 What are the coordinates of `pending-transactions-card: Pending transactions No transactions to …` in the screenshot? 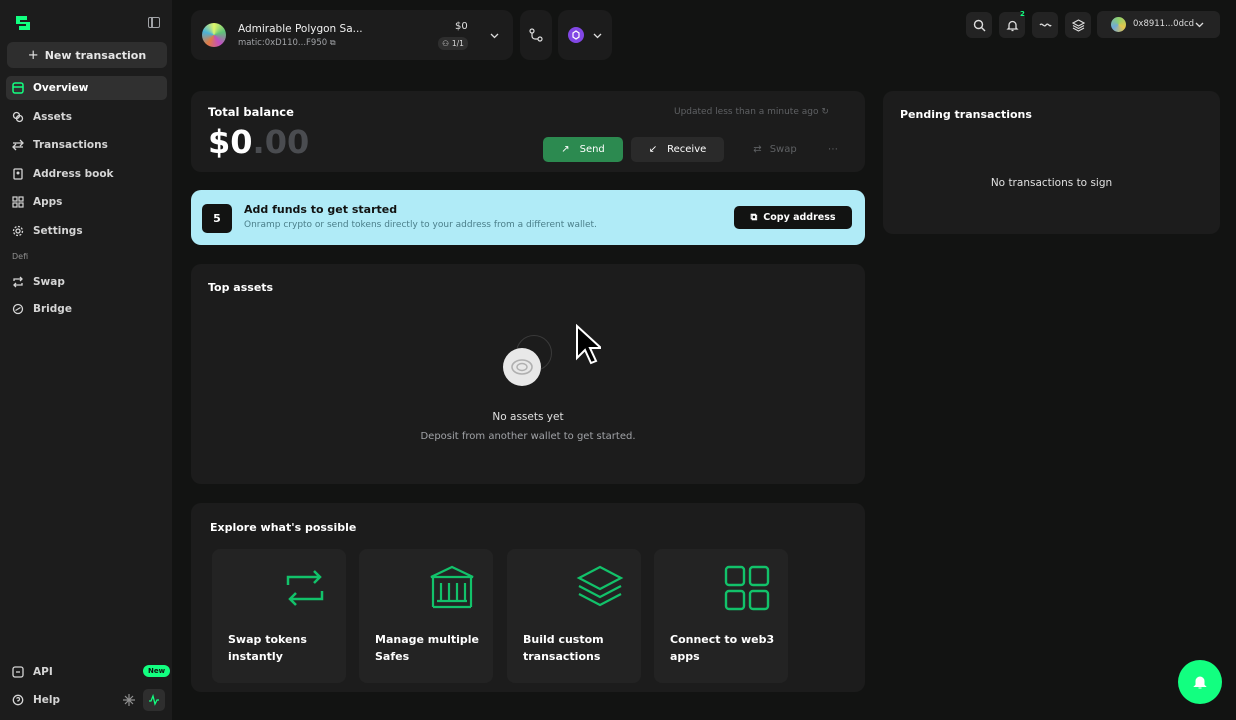 It's located at (1051, 162).